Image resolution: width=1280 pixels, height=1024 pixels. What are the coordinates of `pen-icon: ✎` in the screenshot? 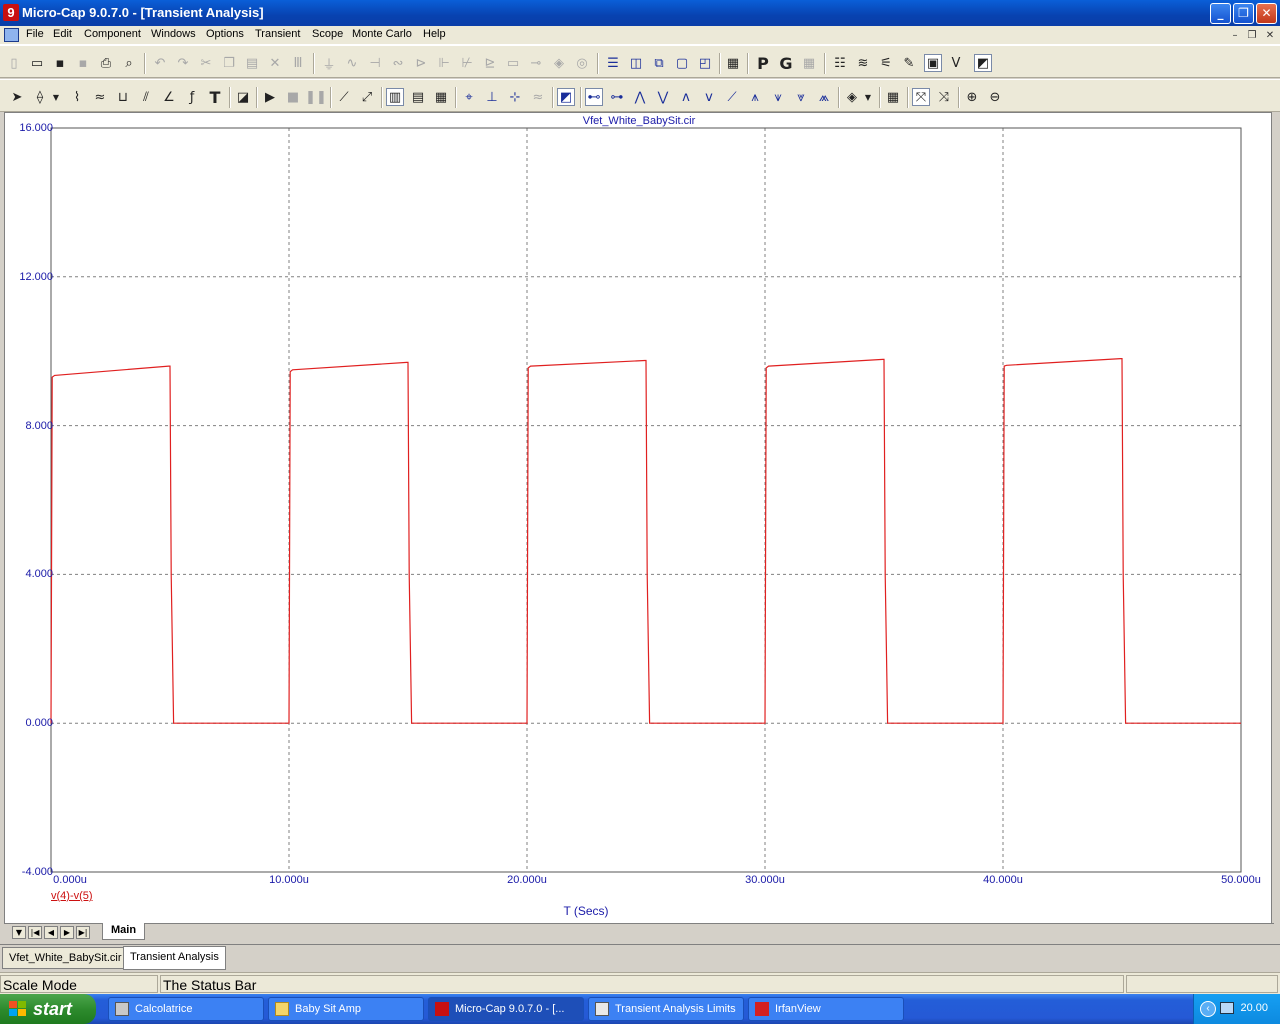 It's located at (909, 63).